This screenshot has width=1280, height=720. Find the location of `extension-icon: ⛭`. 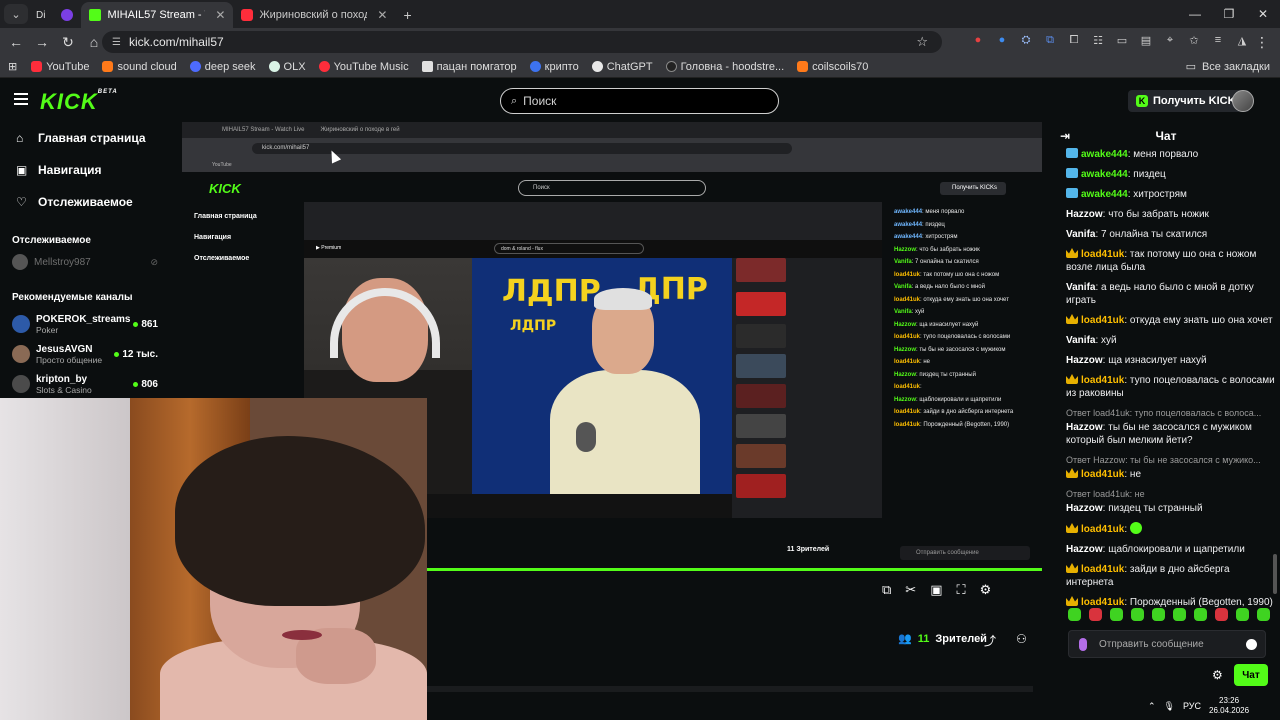

extension-icon: ⛭ is located at coordinates (1026, 40).